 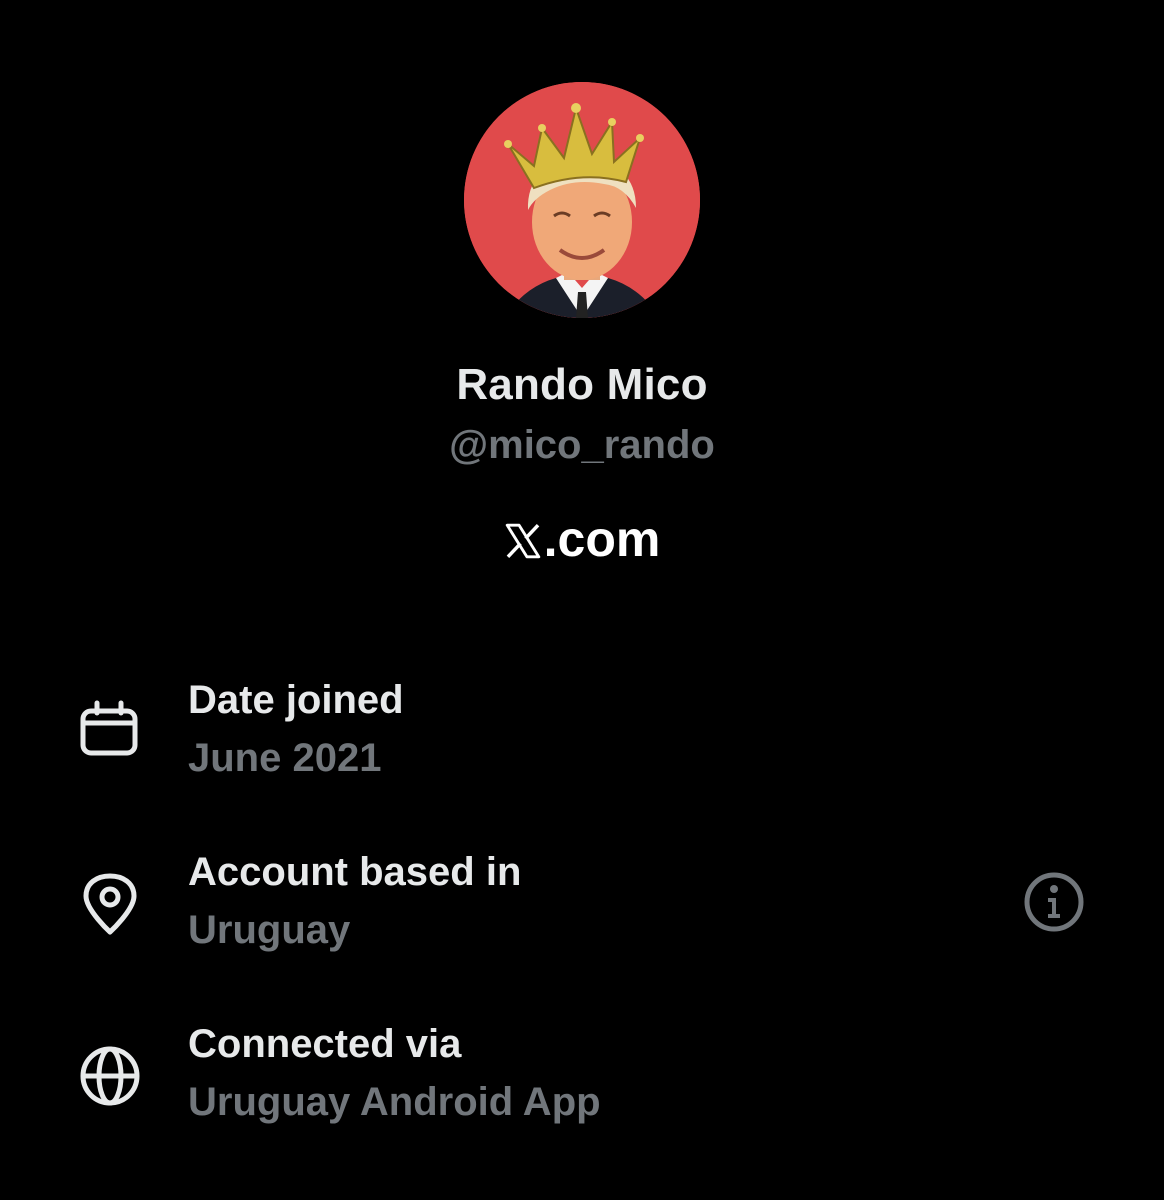 I want to click on account-based-in-label: Account based in, so click(x=355, y=872).